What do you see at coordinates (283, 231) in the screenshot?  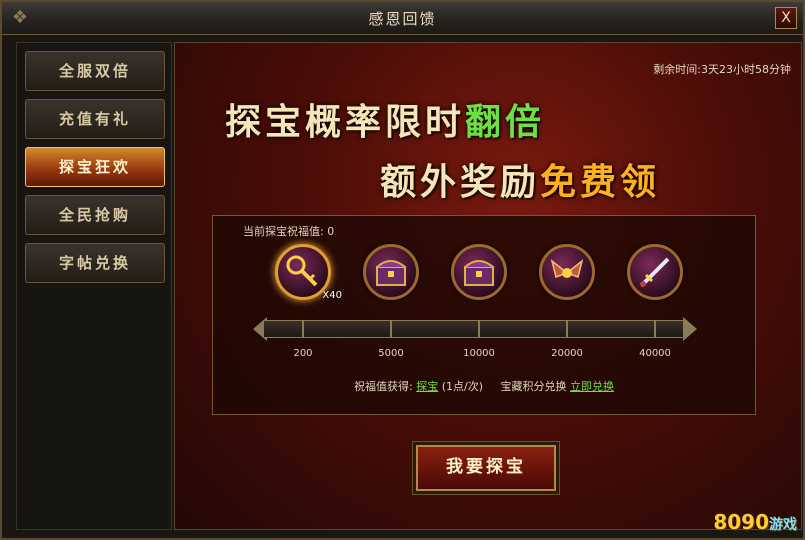 I see `bless-label: 当前探宝祝福值:` at bounding box center [283, 231].